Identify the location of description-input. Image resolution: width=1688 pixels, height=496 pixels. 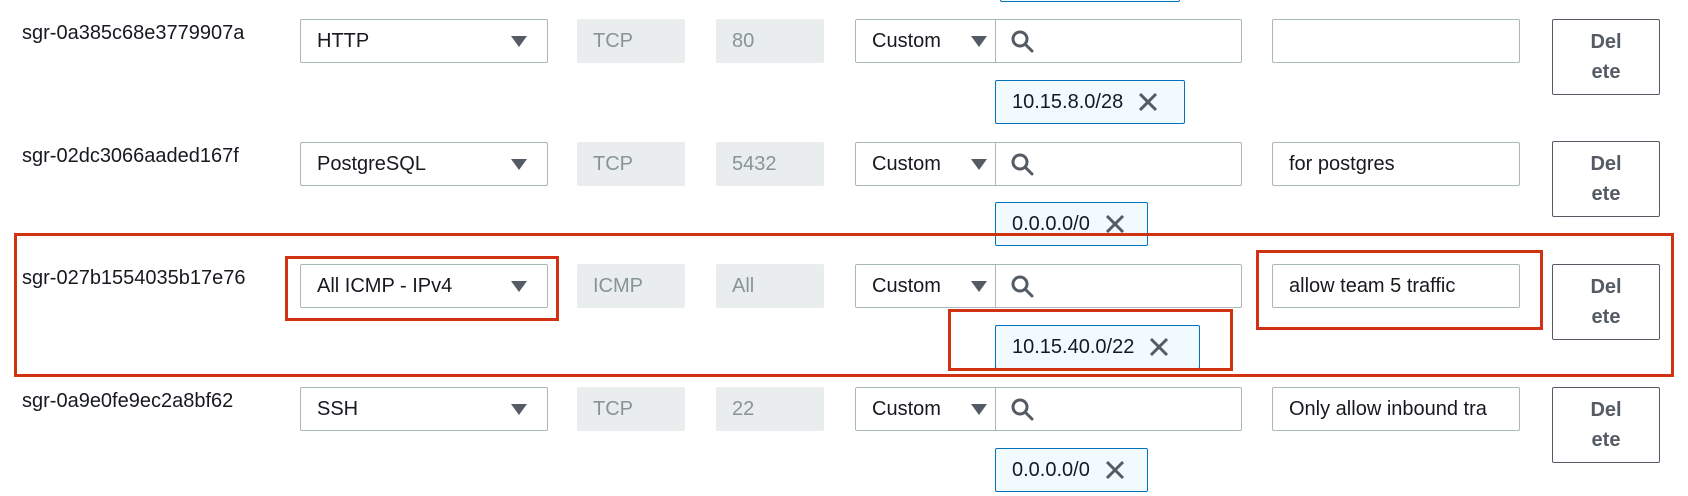
(1396, 41).